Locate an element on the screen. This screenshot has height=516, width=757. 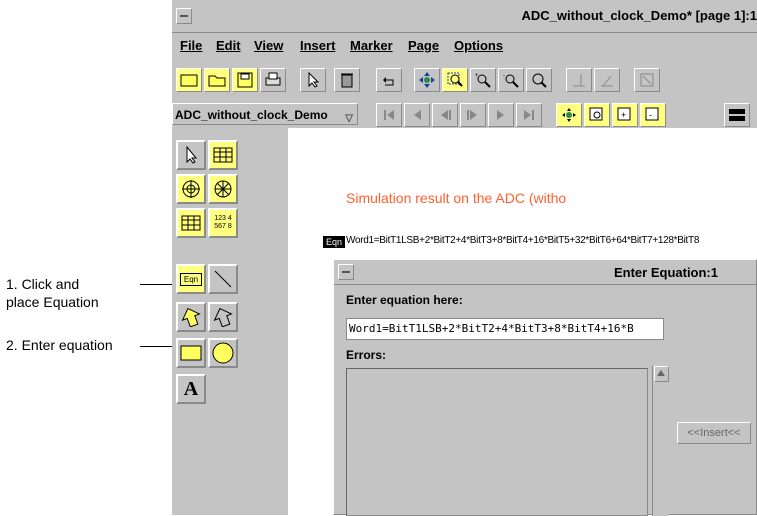
marker-slope-button is located at coordinates (607, 80).